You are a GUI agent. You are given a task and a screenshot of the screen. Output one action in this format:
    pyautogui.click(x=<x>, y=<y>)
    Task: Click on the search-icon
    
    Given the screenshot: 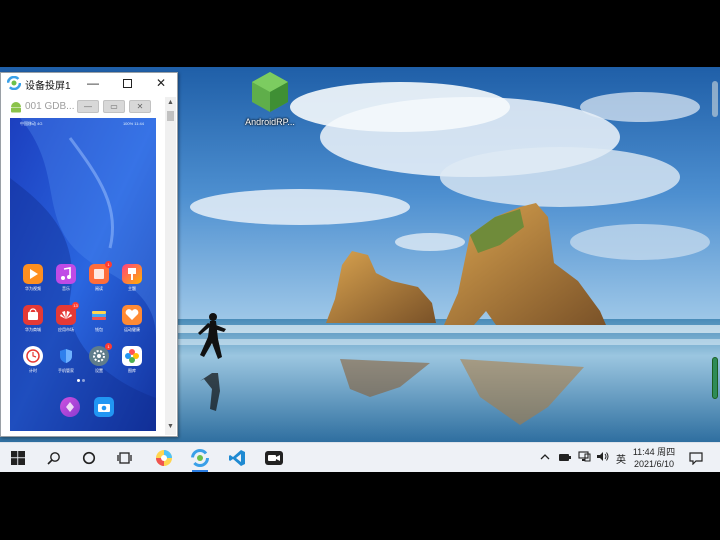 What is the action you would take?
    pyautogui.click(x=53, y=458)
    